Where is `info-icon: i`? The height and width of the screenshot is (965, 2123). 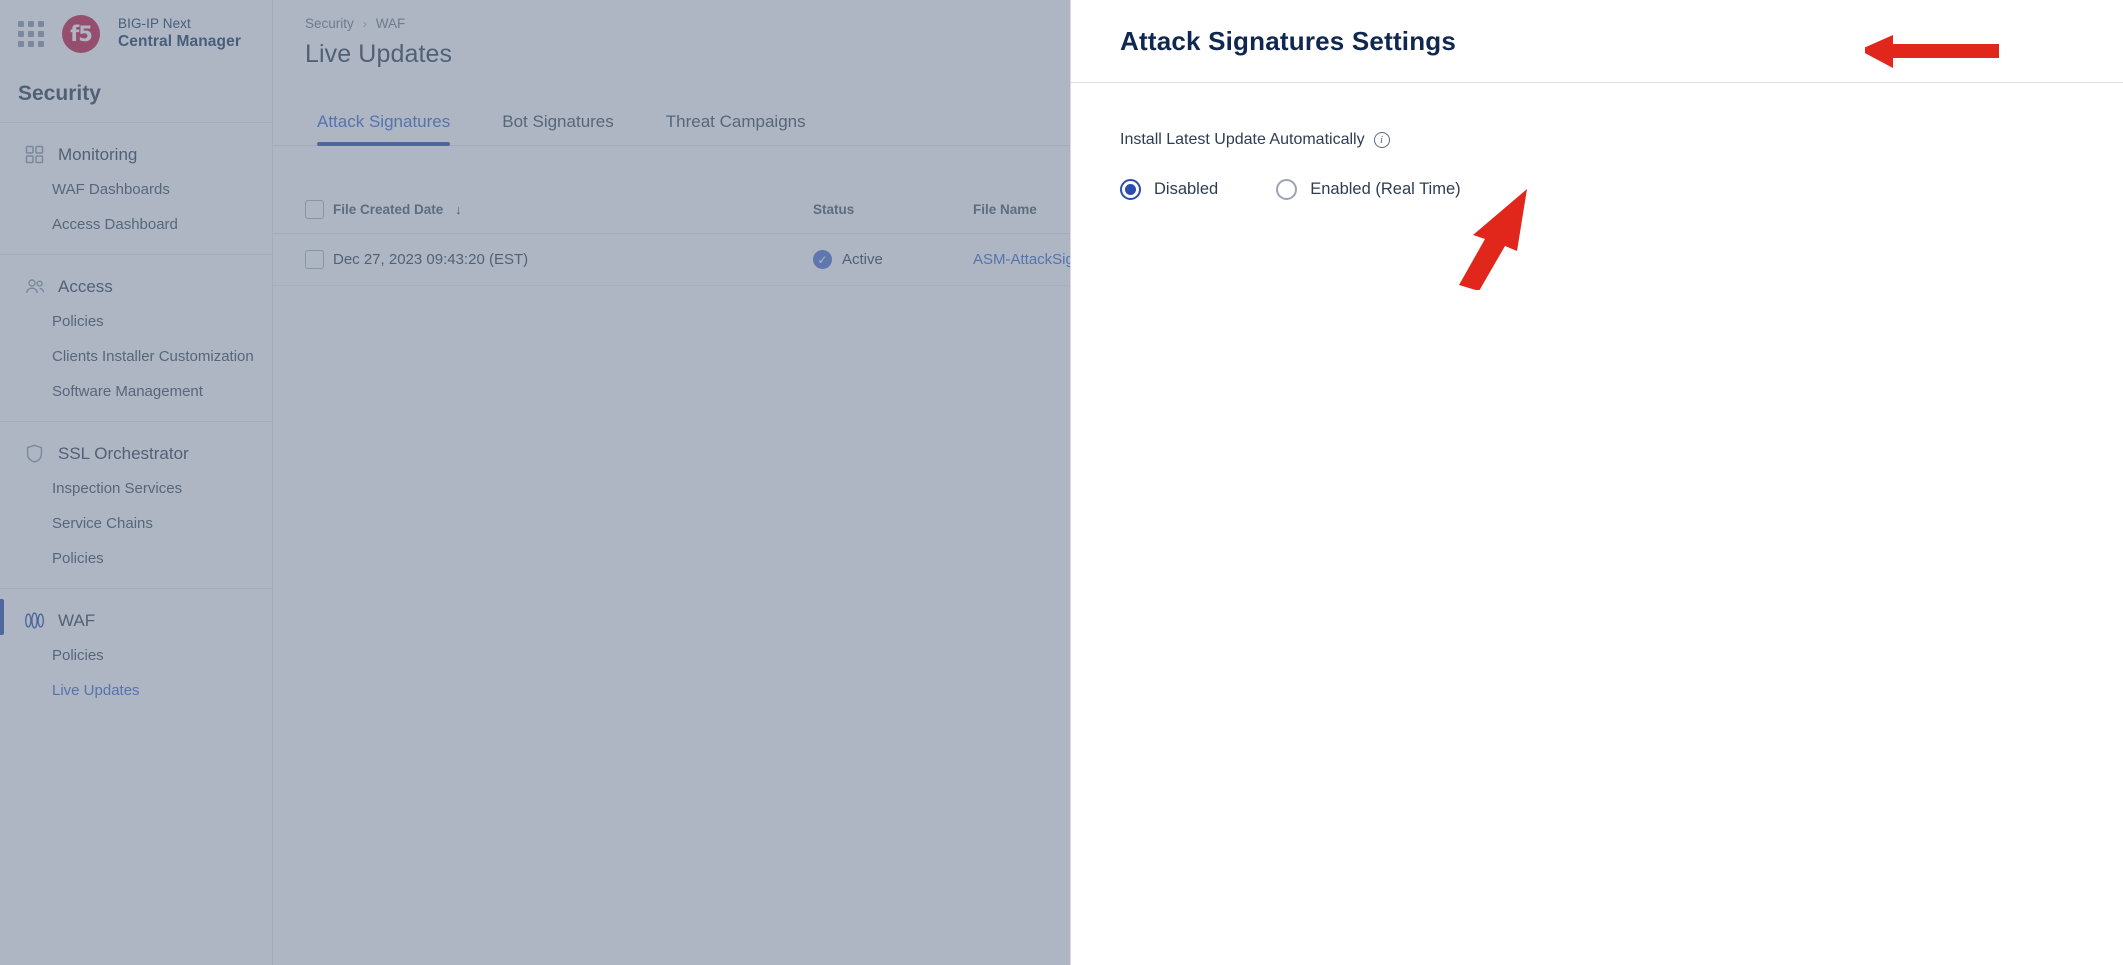 info-icon: i is located at coordinates (1381, 140).